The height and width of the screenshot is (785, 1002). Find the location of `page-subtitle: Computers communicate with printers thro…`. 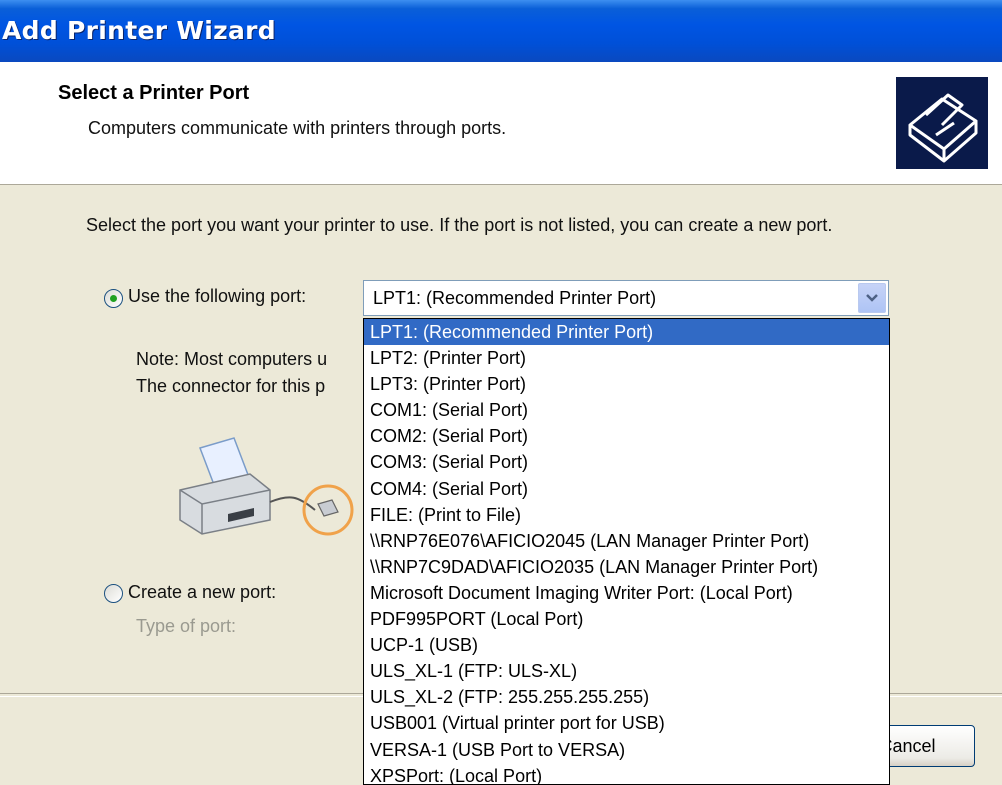

page-subtitle: Computers communicate with printers thro… is located at coordinates (297, 128).